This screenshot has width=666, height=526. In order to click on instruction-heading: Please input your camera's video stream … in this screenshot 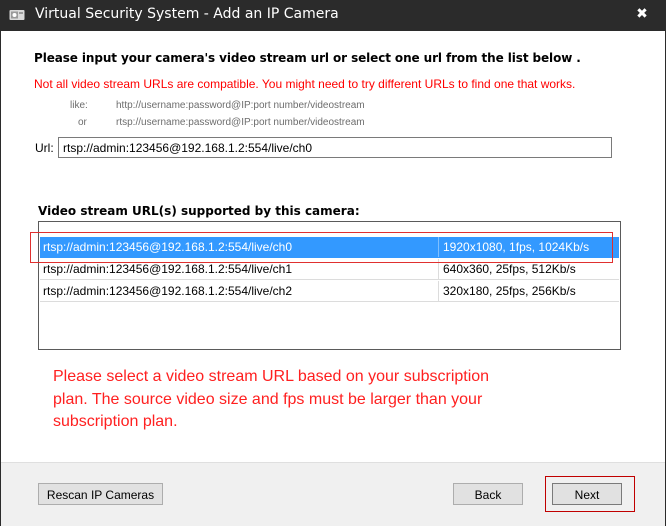, I will do `click(307, 58)`.